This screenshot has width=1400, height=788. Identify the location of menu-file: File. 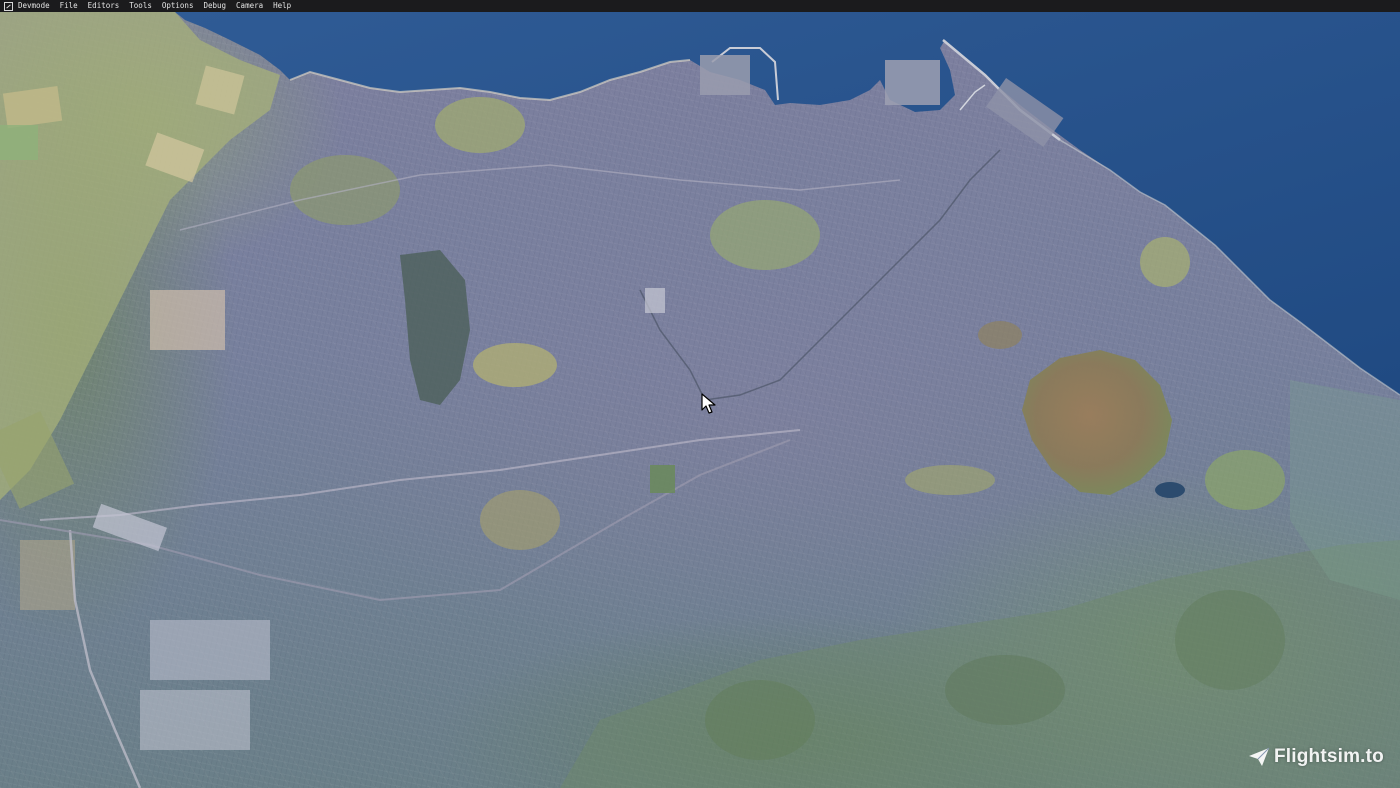
(69, 6).